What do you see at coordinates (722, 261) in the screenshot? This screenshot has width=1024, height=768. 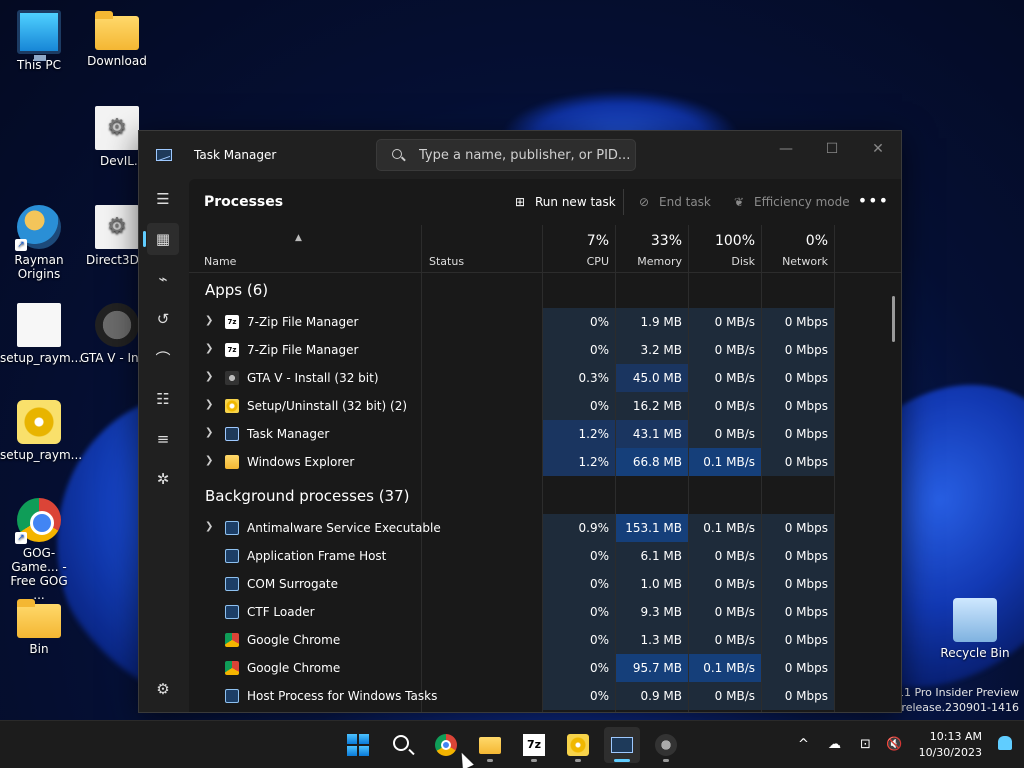 I see `column-disk: Disk` at bounding box center [722, 261].